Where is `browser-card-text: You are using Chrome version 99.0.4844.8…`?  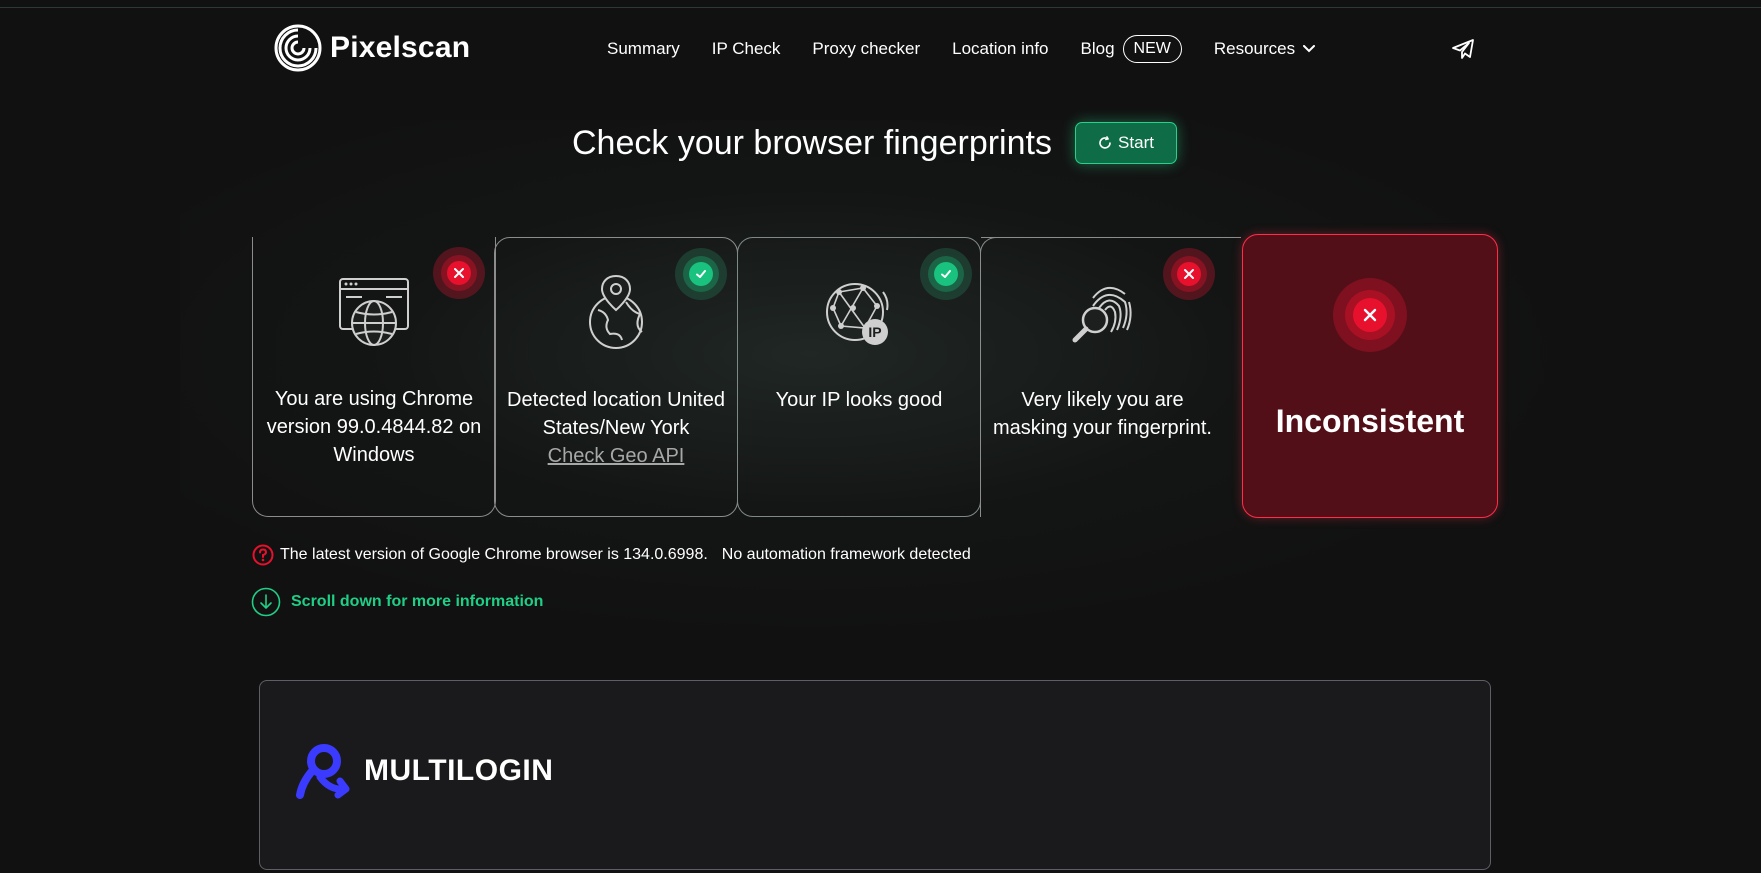
browser-card-text: You are using Chrome version 99.0.4844.8… is located at coordinates (374, 427).